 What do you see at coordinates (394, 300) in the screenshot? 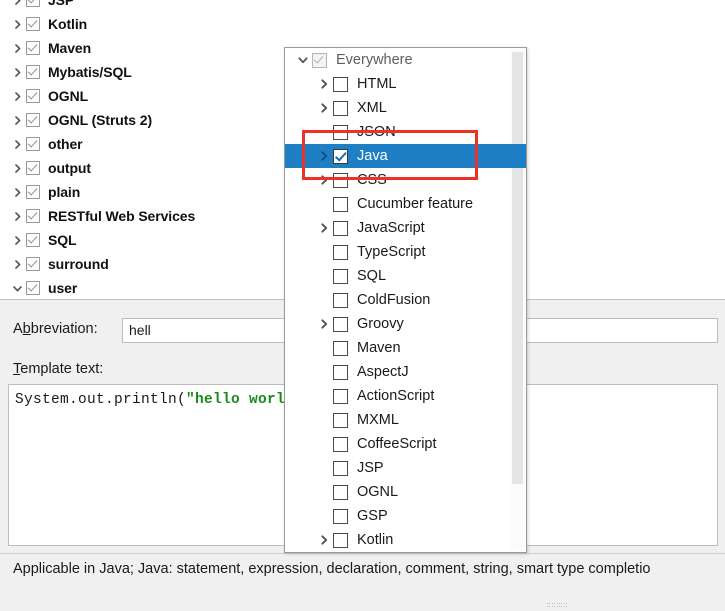
I see `scope-label: ColdFusion` at bounding box center [394, 300].